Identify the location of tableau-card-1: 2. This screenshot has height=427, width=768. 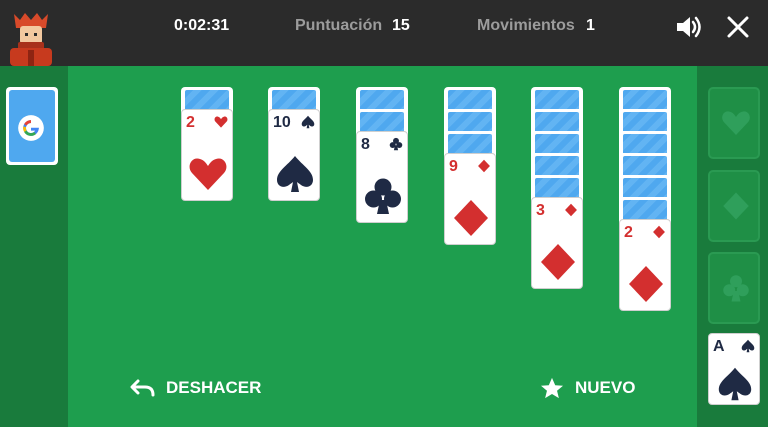
(207, 155).